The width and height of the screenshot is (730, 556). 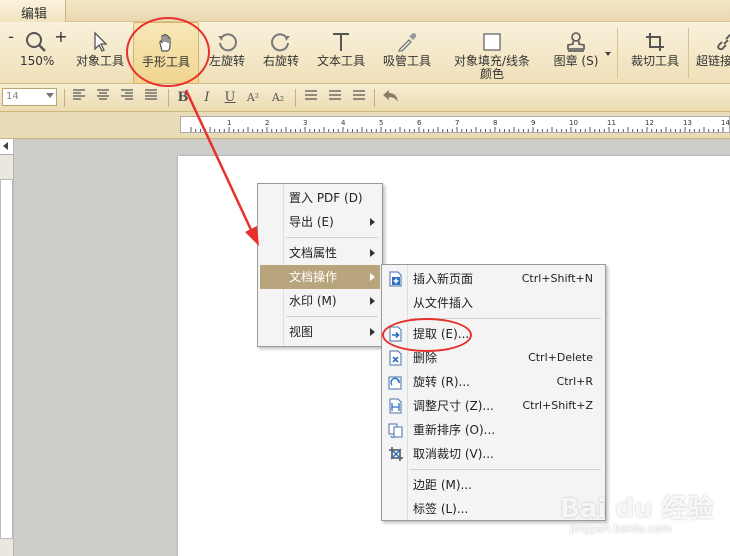 What do you see at coordinates (365, 11) in the screenshot?
I see `tab-strip: 编辑` at bounding box center [365, 11].